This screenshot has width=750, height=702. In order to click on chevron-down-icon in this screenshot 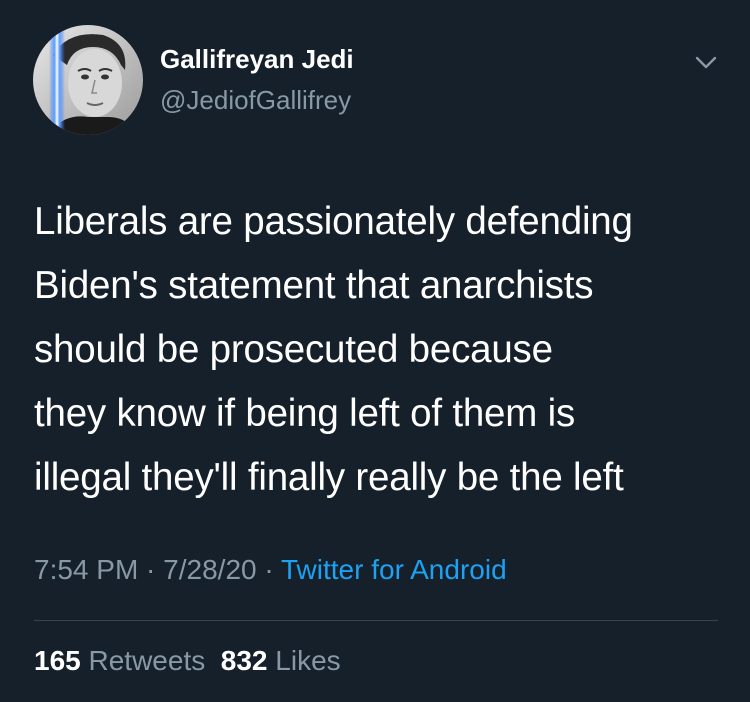, I will do `click(706, 62)`.